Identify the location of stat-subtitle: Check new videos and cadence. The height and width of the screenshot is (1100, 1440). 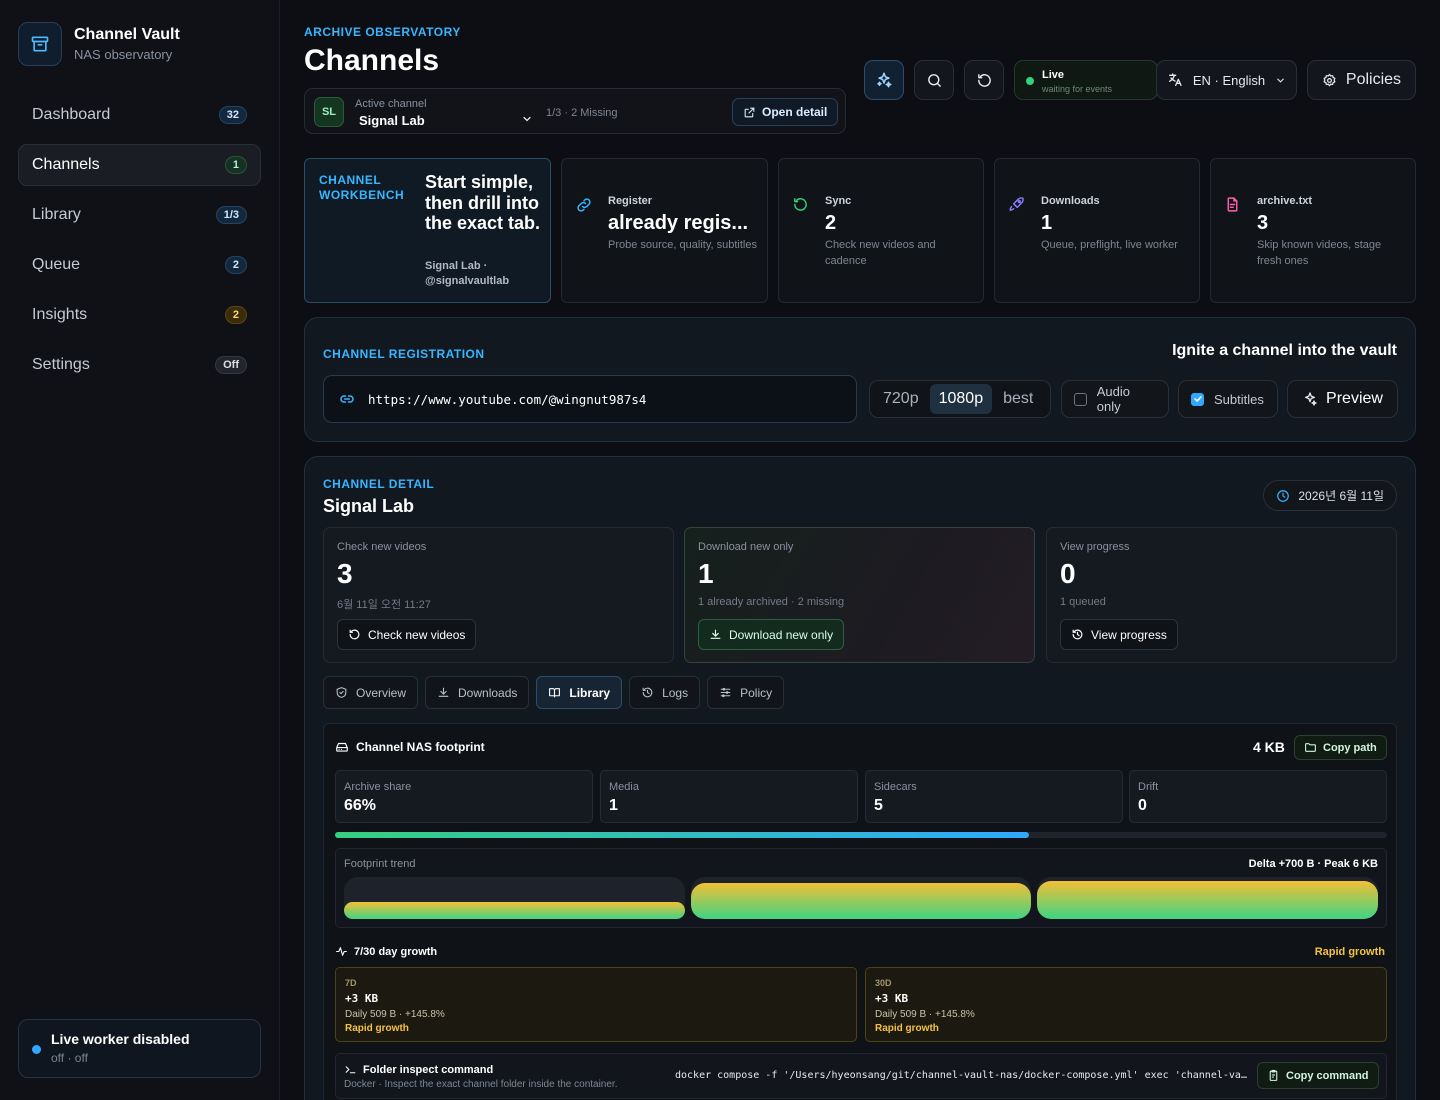
(880, 253).